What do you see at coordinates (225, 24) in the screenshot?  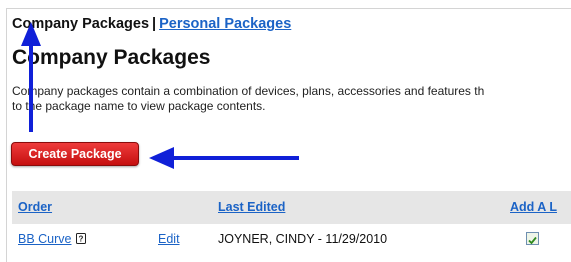 I see `nav-link-personal-packages: Personal Packages` at bounding box center [225, 24].